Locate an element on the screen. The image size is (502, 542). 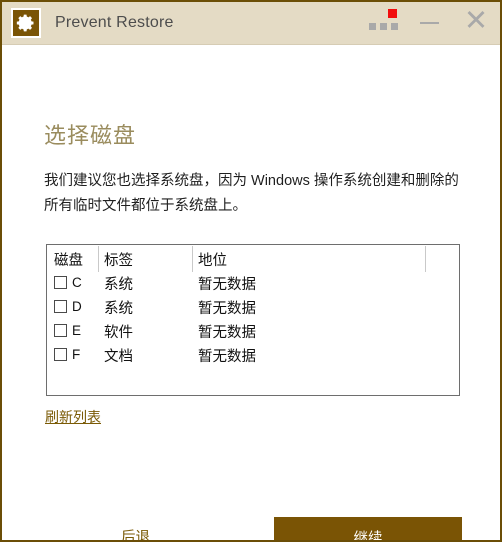
close-button: ✕ is located at coordinates (476, 23).